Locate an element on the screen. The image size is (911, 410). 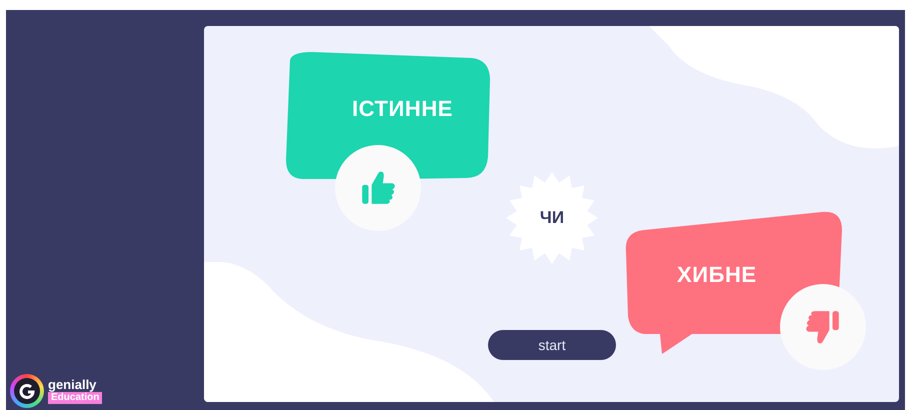
answer-label: ХИБНЕ is located at coordinates (717, 275).